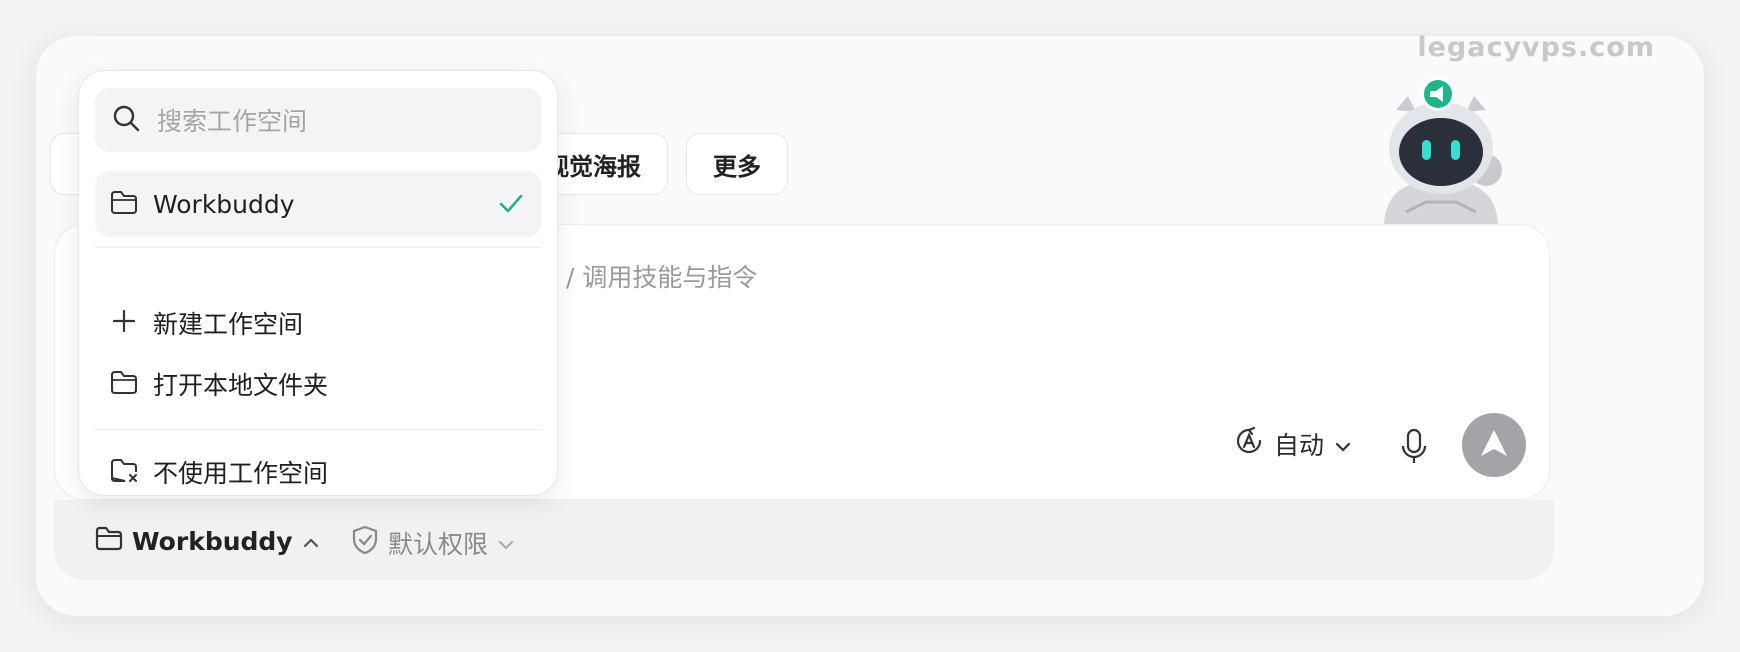  What do you see at coordinates (311, 541) in the screenshot?
I see `chevron-up-icon` at bounding box center [311, 541].